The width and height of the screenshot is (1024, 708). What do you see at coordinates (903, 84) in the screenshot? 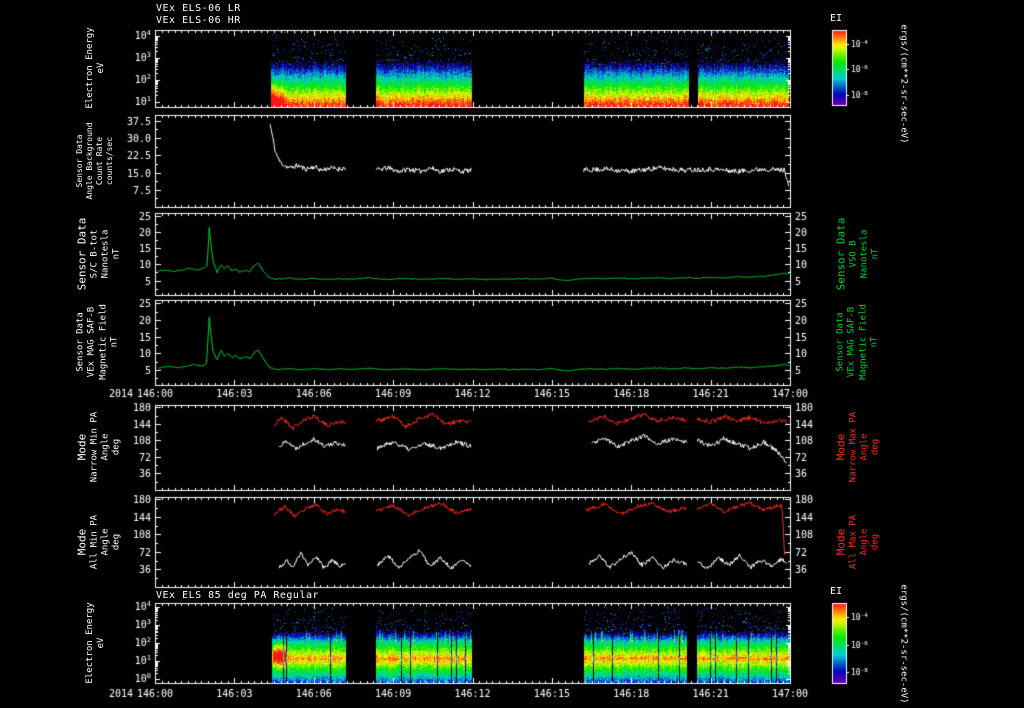
I see `colorbar1-units-label: ergs/(cm**2-sr-sec-eV)` at bounding box center [903, 84].